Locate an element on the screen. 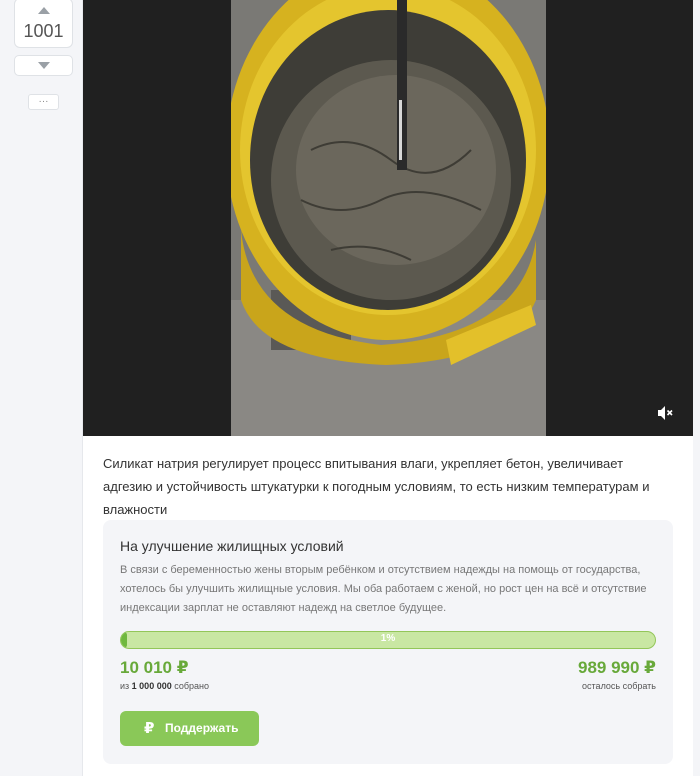 The height and width of the screenshot is (776, 700). progress-label: 1% is located at coordinates (388, 638).